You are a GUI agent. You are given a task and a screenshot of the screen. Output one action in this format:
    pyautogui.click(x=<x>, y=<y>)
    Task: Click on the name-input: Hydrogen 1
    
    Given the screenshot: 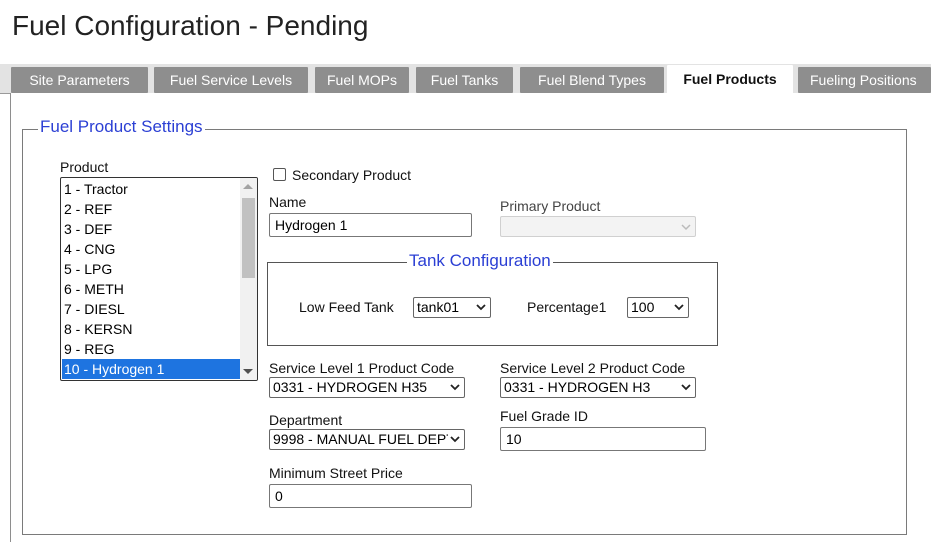 What is the action you would take?
    pyautogui.click(x=370, y=225)
    